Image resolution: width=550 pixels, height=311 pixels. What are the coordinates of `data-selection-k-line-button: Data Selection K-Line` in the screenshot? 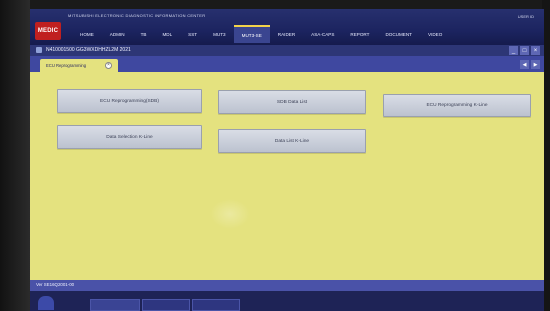 It's located at (129, 137).